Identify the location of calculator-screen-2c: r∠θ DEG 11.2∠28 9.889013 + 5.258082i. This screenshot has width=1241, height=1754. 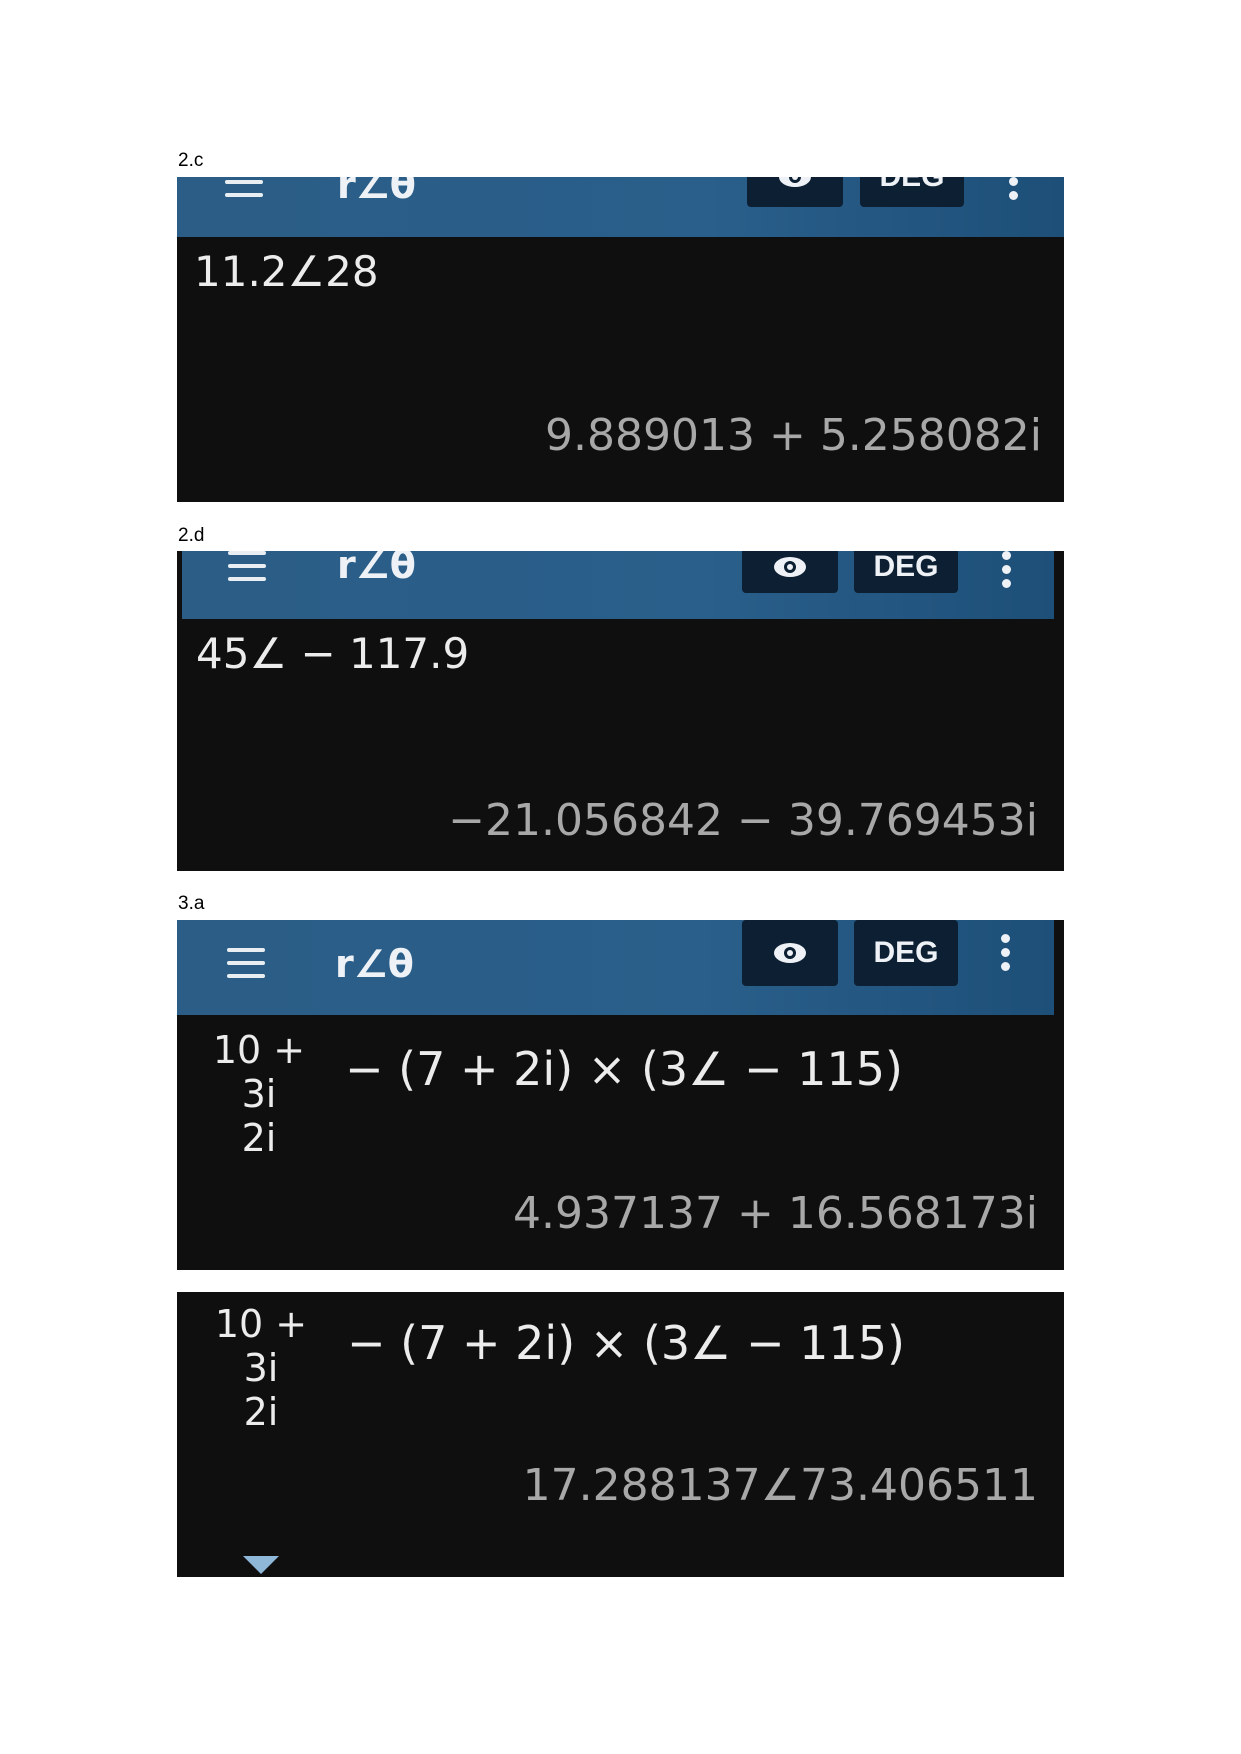
(620, 339).